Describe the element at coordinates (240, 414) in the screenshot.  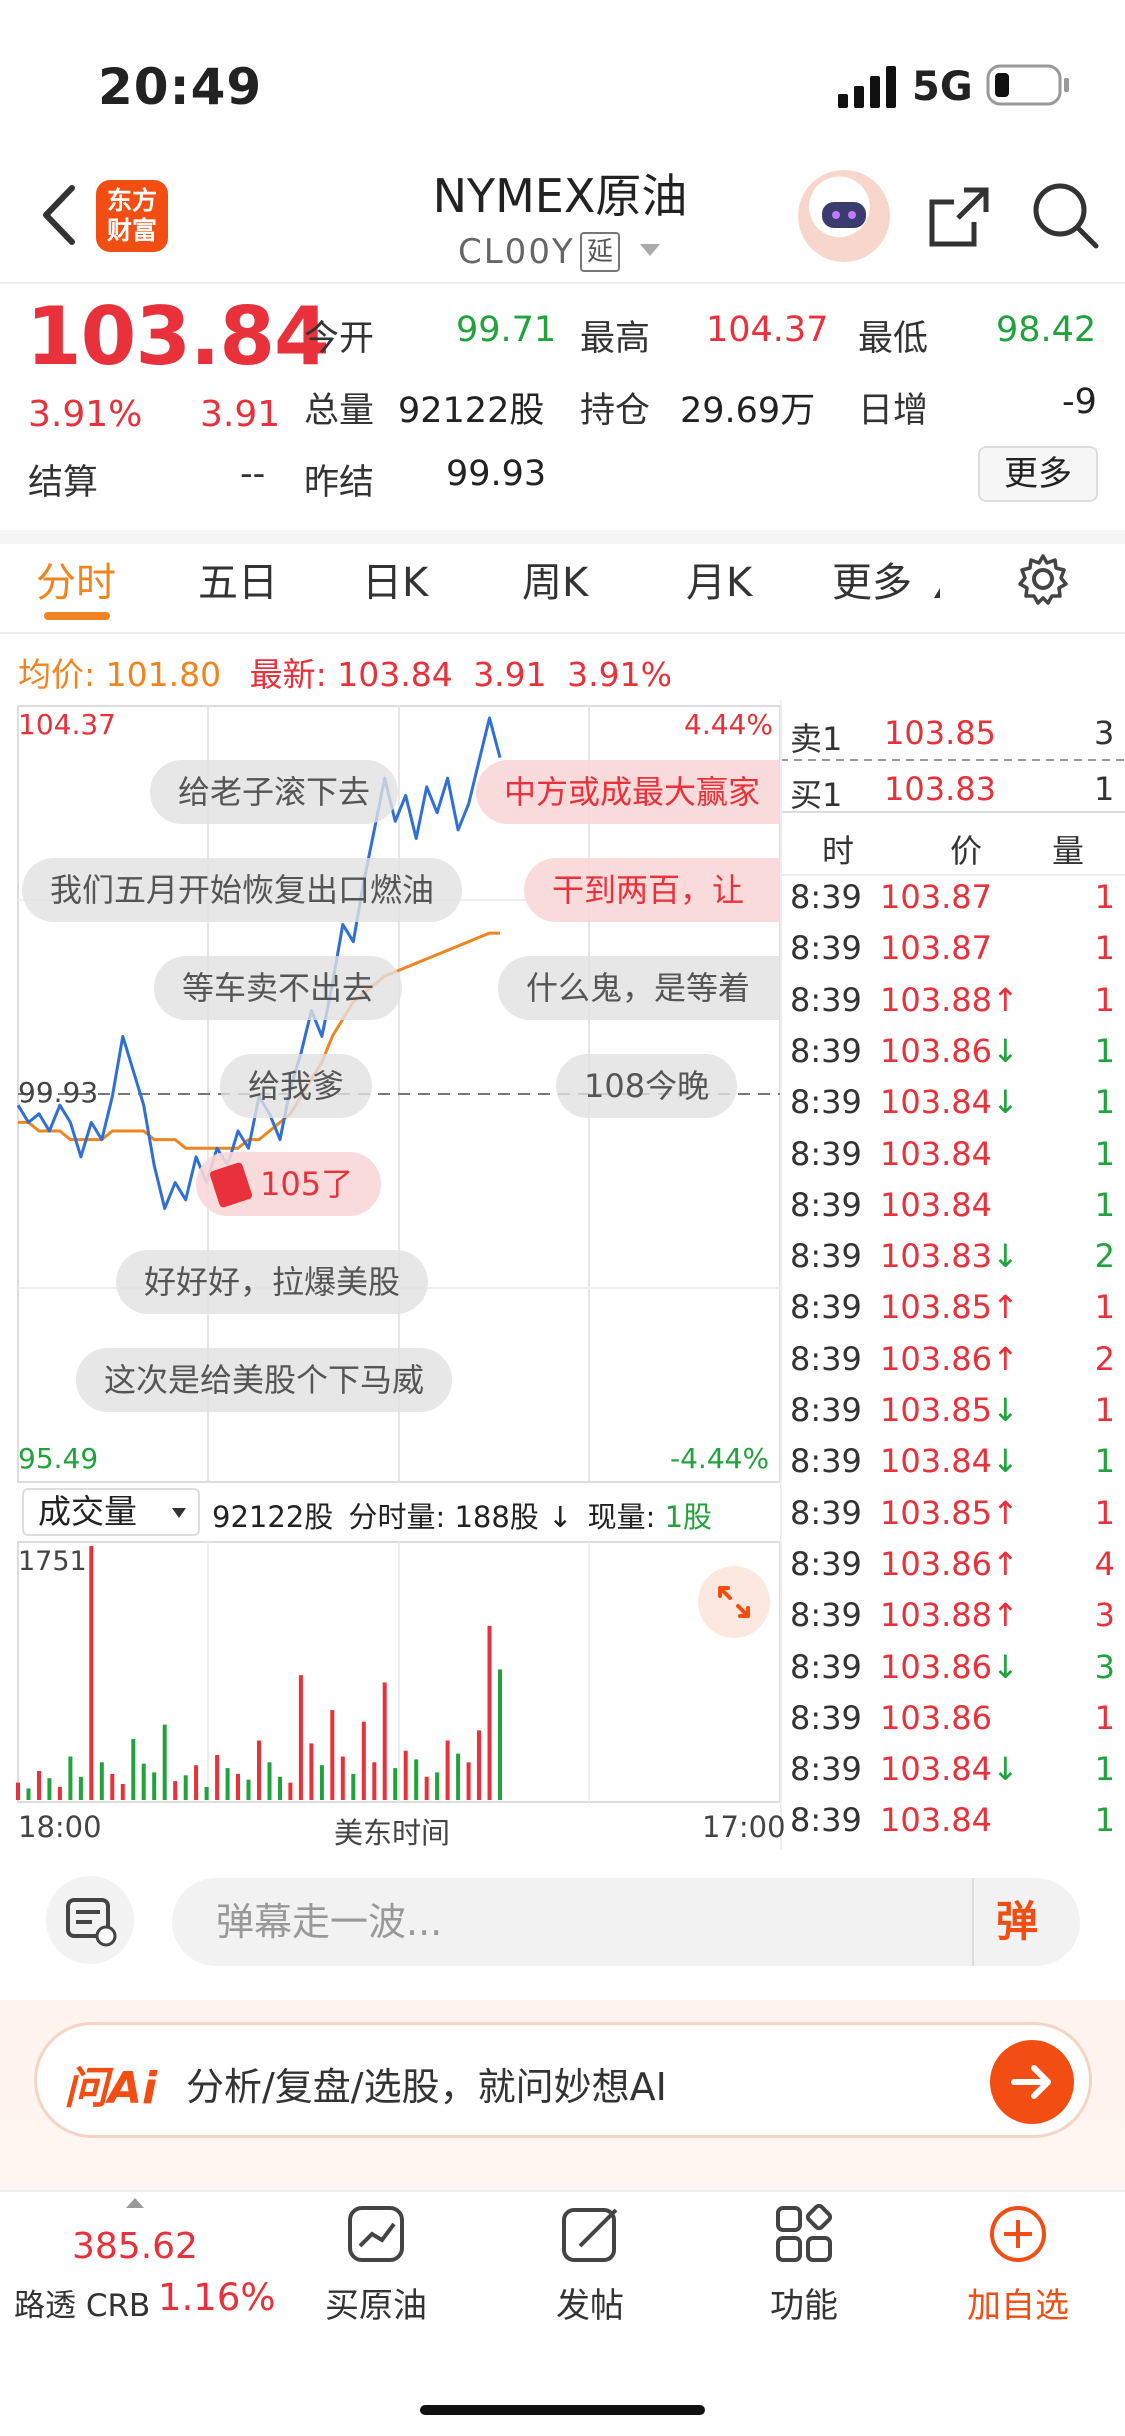
I see `change-value: 3.91` at that location.